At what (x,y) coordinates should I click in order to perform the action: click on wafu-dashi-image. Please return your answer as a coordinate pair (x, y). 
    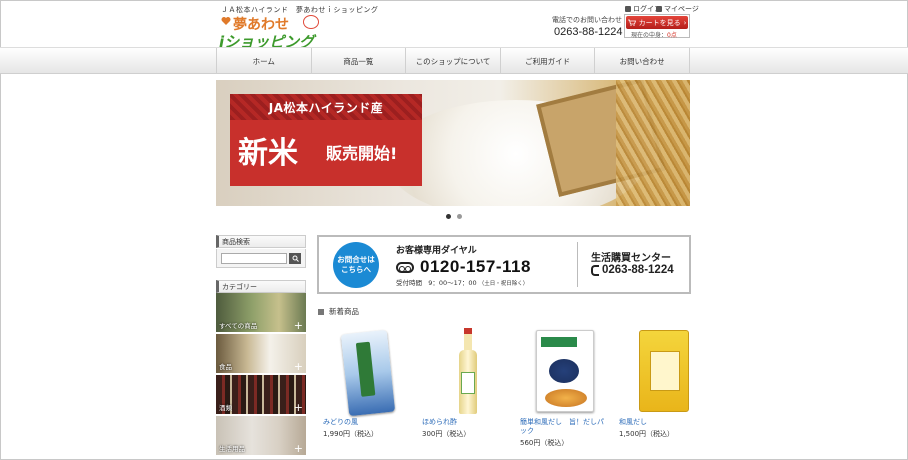
    Looking at the image, I should click on (664, 371).